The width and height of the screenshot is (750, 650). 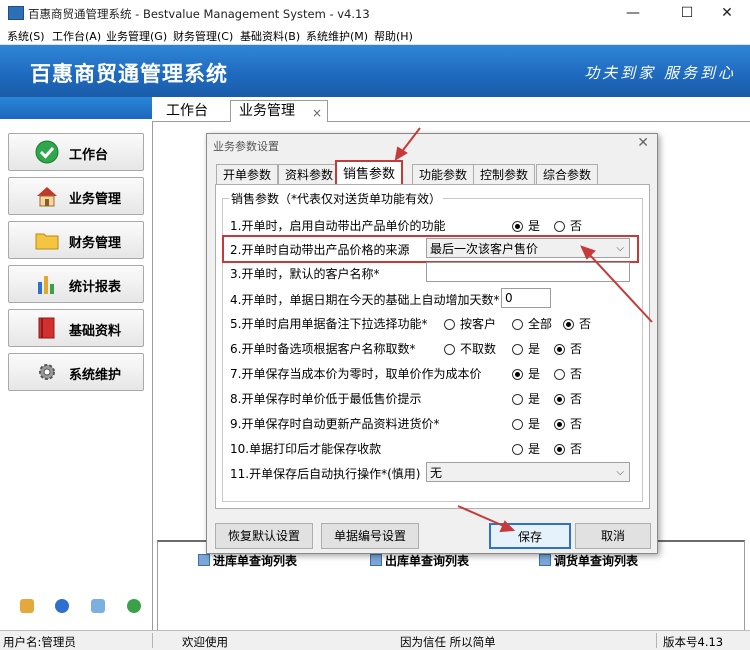 I want to click on arrow-to-price-select, so click(x=620, y=287).